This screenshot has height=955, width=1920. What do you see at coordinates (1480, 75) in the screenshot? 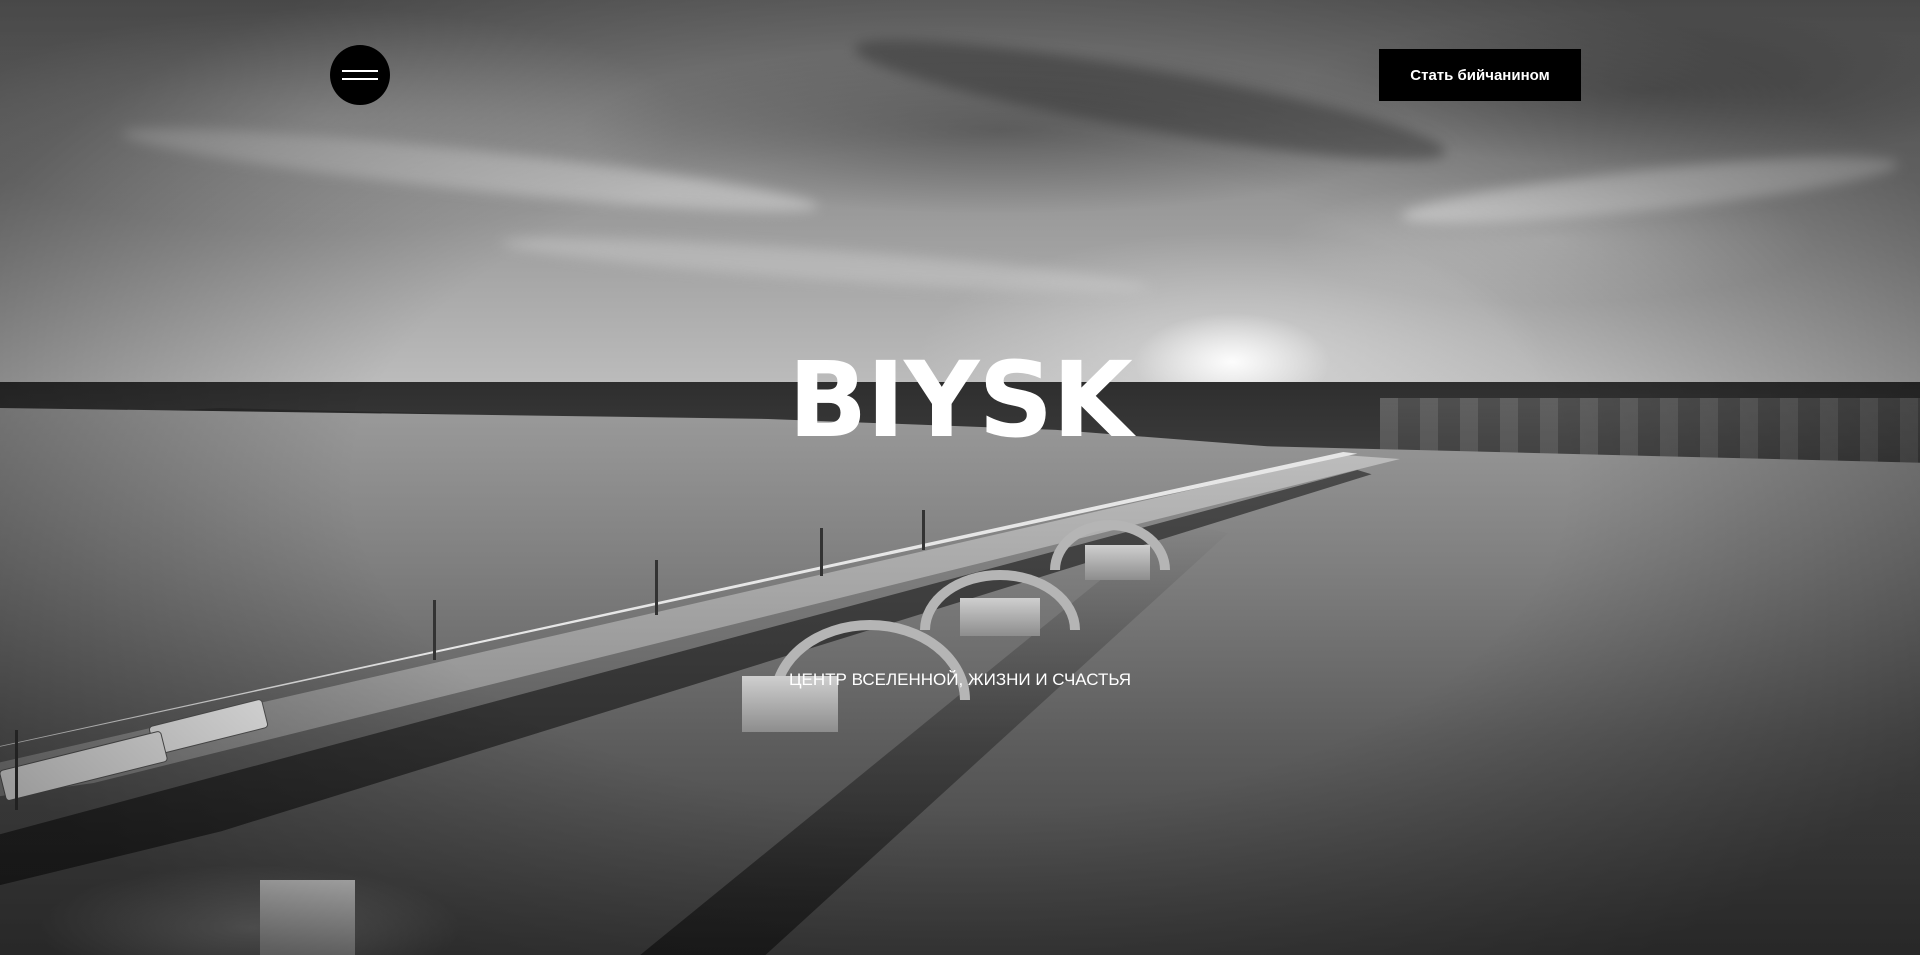
I see `become-resident-button: Стать бийчанином` at bounding box center [1480, 75].